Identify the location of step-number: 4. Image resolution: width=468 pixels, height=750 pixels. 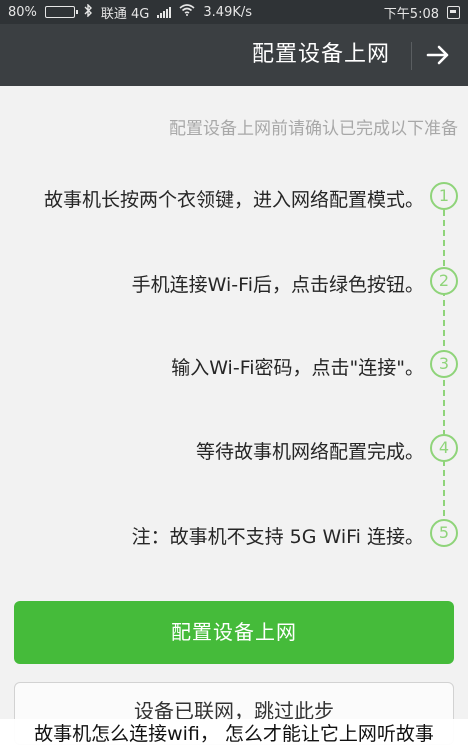
(444, 448).